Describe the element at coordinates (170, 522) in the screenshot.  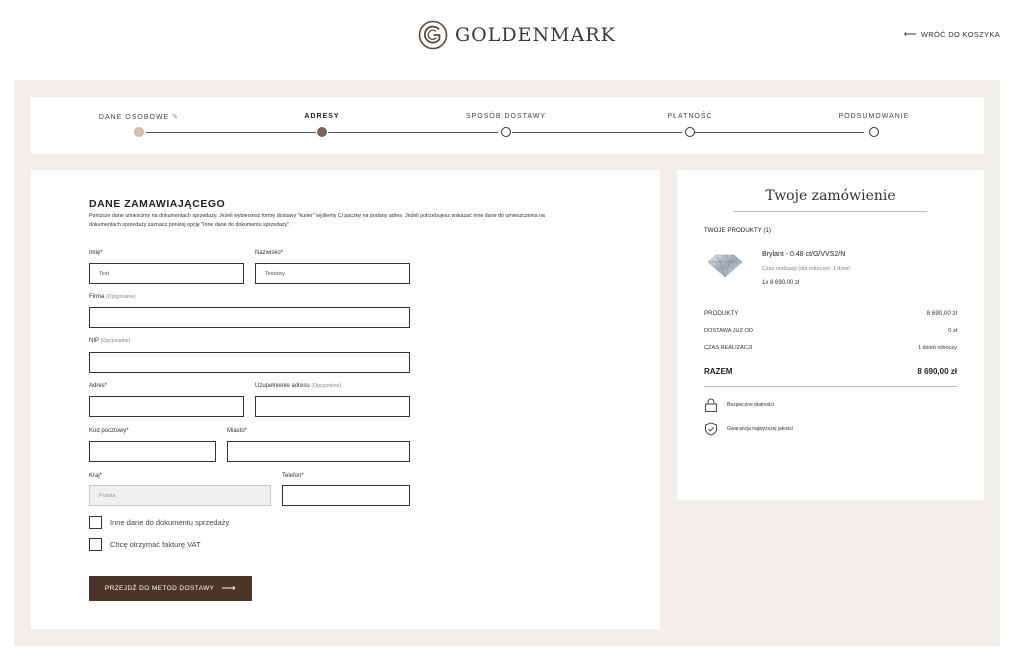
I see `other-sales-data-label: Inne dane do dokumentu sprzedaży` at that location.